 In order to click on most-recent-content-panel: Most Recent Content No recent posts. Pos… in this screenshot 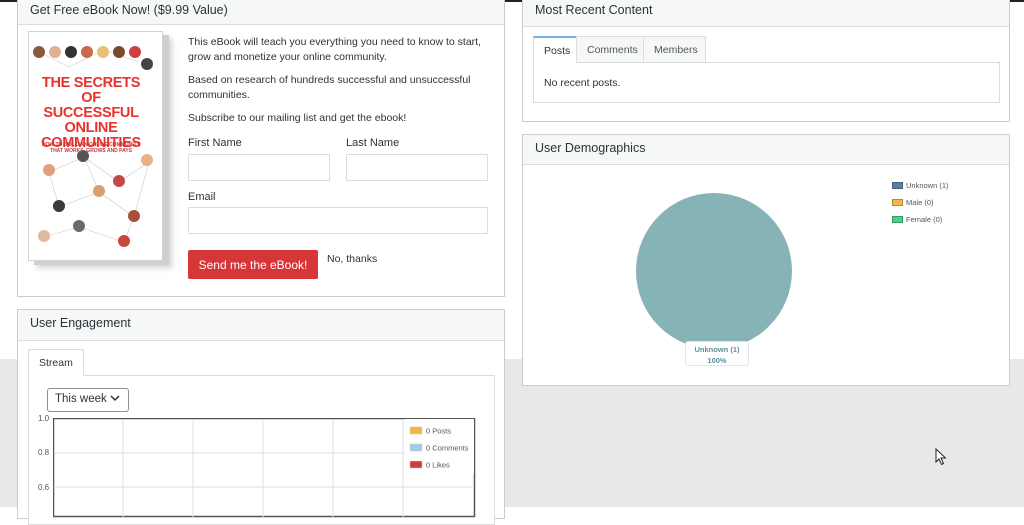, I will do `click(766, 61)`.